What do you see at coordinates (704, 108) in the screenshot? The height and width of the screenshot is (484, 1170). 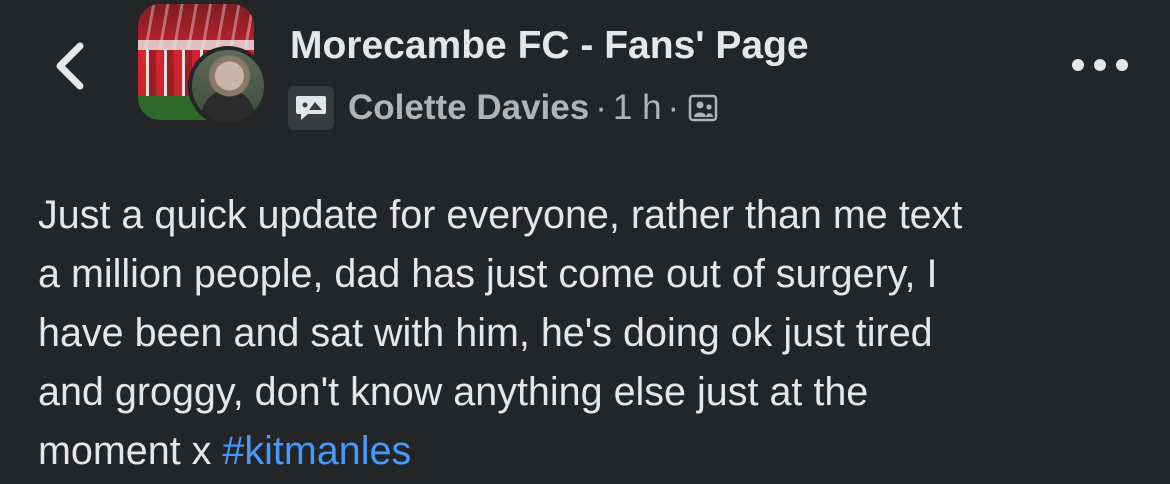 I see `group-members-icon` at bounding box center [704, 108].